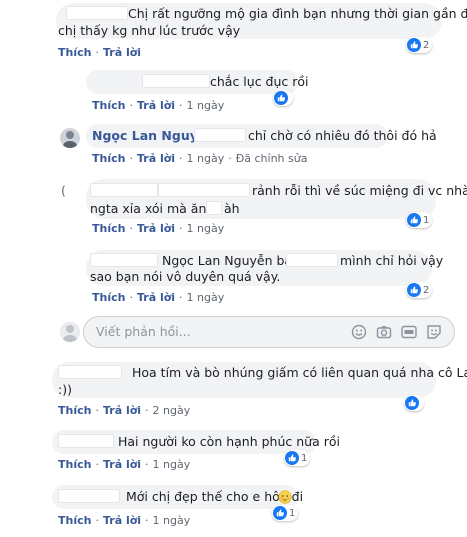 Image resolution: width=467 pixels, height=537 pixels. I want to click on sticker-icon, so click(434, 332).